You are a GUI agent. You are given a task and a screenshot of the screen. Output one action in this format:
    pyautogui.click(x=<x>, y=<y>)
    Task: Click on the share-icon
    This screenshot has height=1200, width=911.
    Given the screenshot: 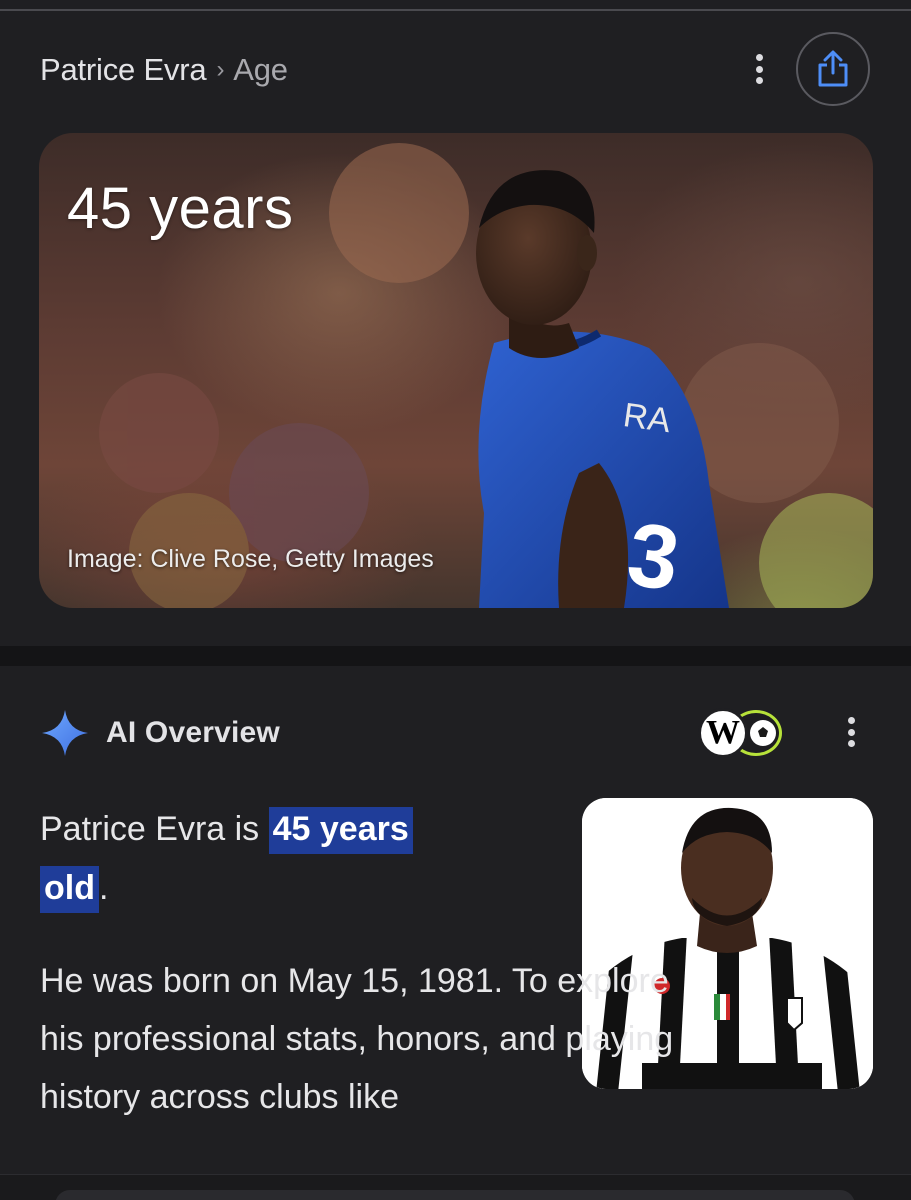 What is the action you would take?
    pyautogui.click(x=833, y=68)
    